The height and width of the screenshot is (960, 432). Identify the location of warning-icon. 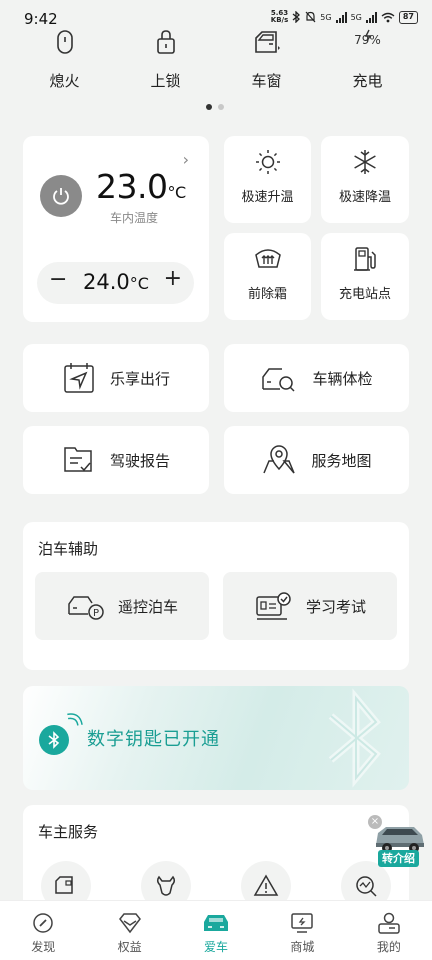
(266, 885).